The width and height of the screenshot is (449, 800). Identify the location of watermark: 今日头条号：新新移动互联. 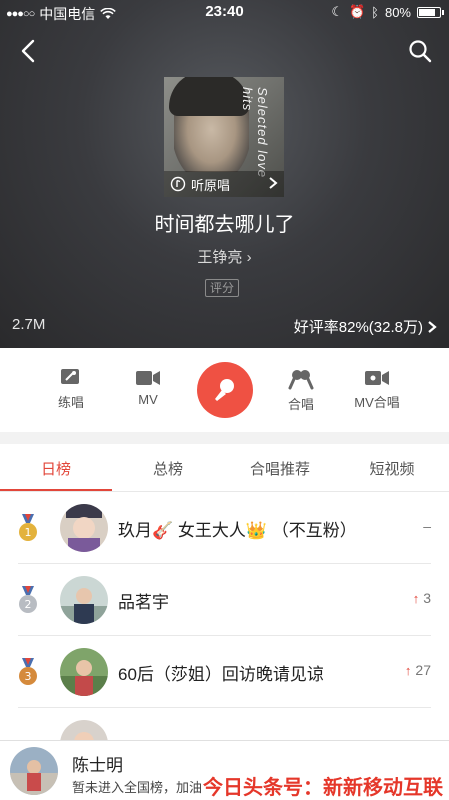
(323, 788).